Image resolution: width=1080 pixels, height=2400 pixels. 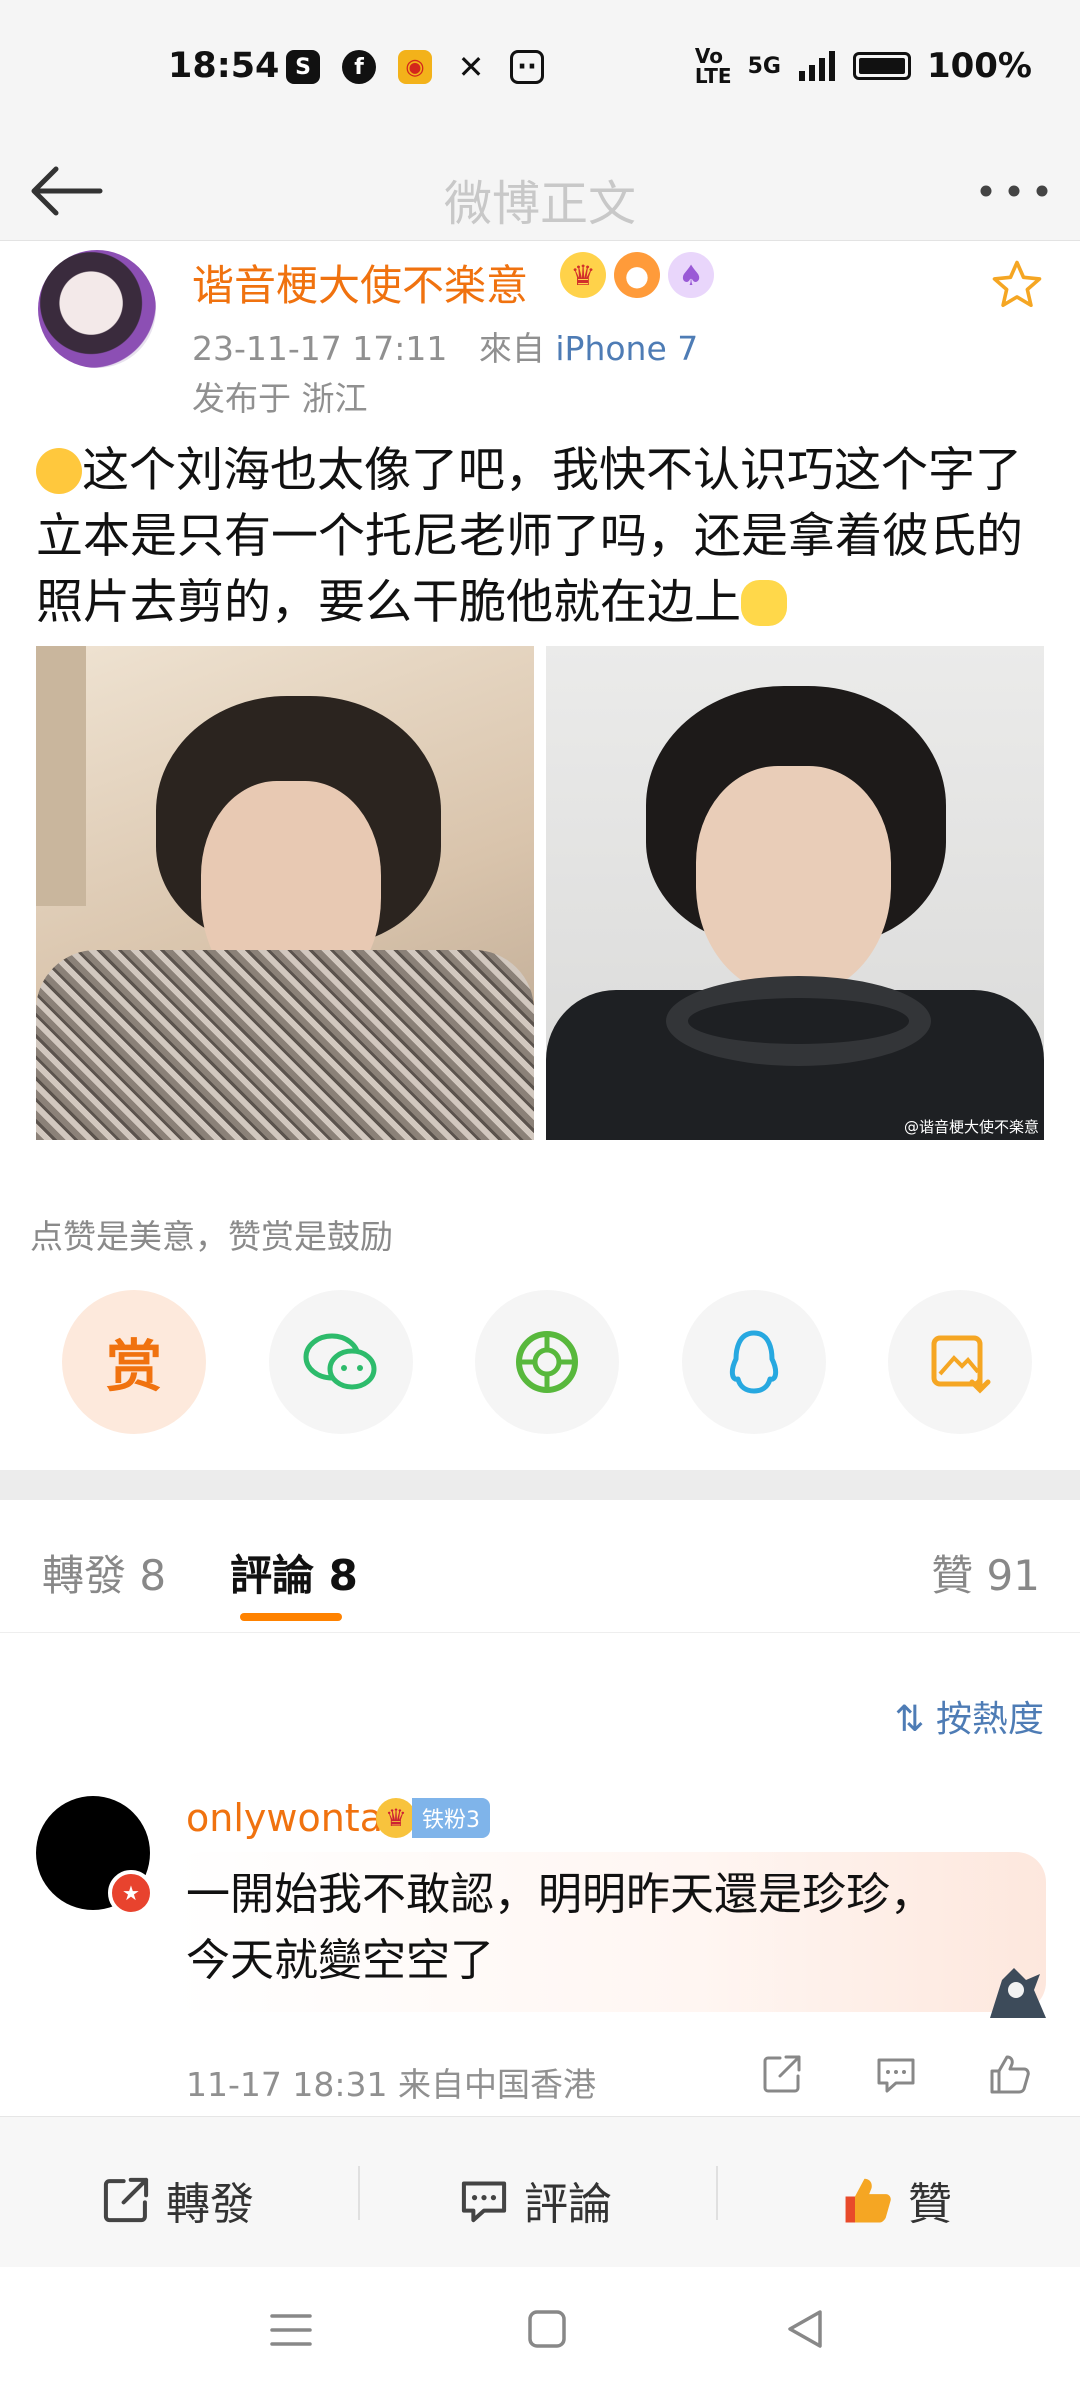 I want to click on system-nav-bar, so click(x=540, y=2334).